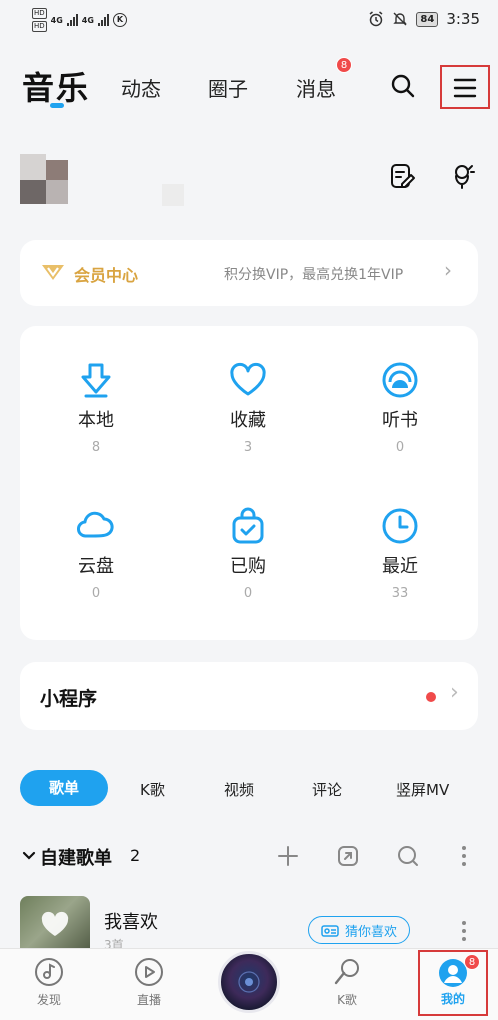 The width and height of the screenshot is (498, 1020). What do you see at coordinates (48, 1000) in the screenshot?
I see `bottom-tab-label: 发现` at bounding box center [48, 1000].